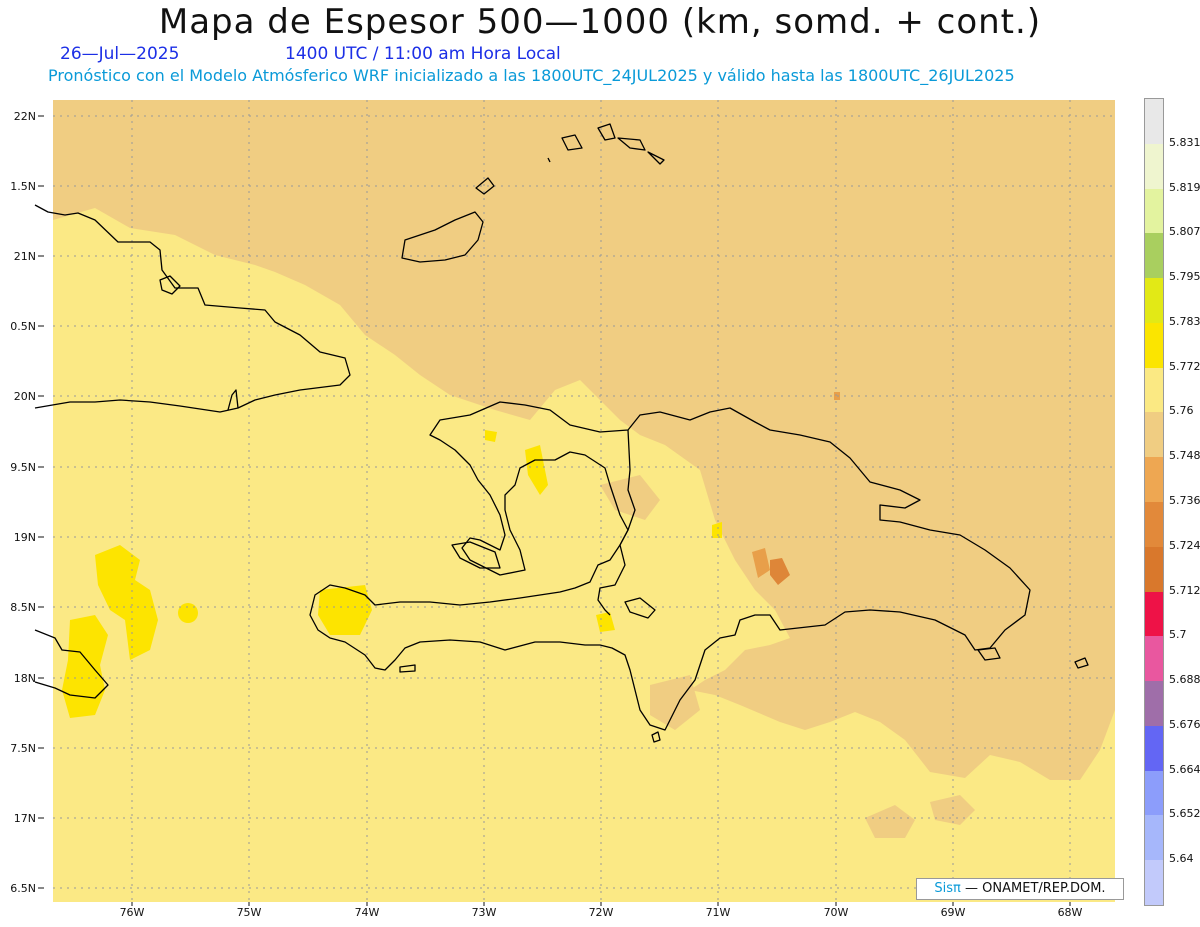  Describe the element at coordinates (1184, 545) in the screenshot. I see `colorbar-label: 5.724` at that location.